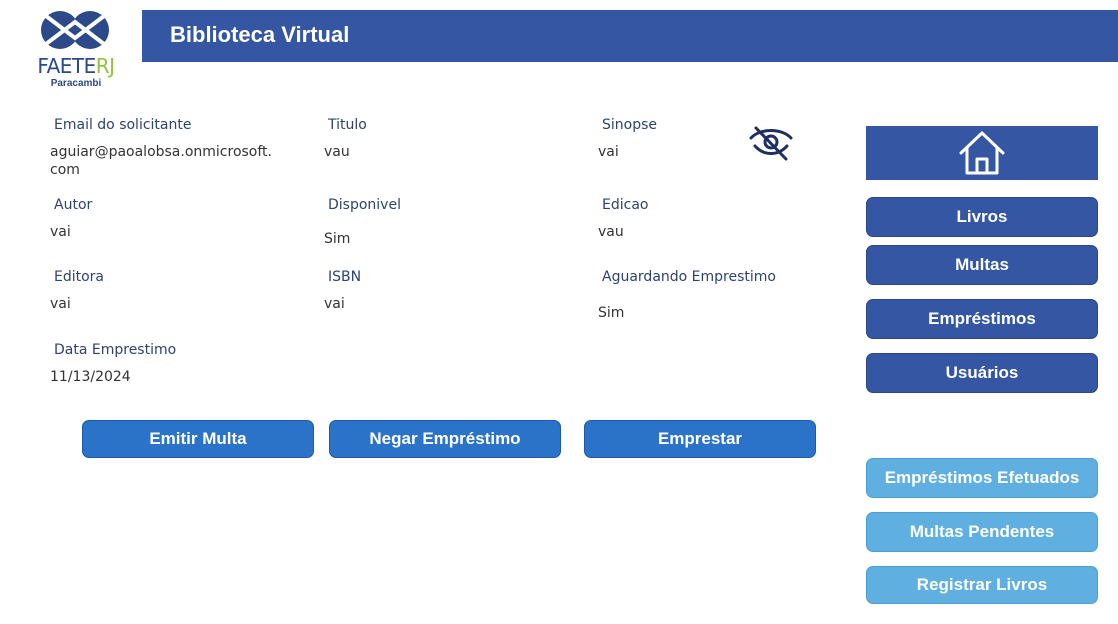  I want to click on edicao-label: Edicao, so click(625, 205).